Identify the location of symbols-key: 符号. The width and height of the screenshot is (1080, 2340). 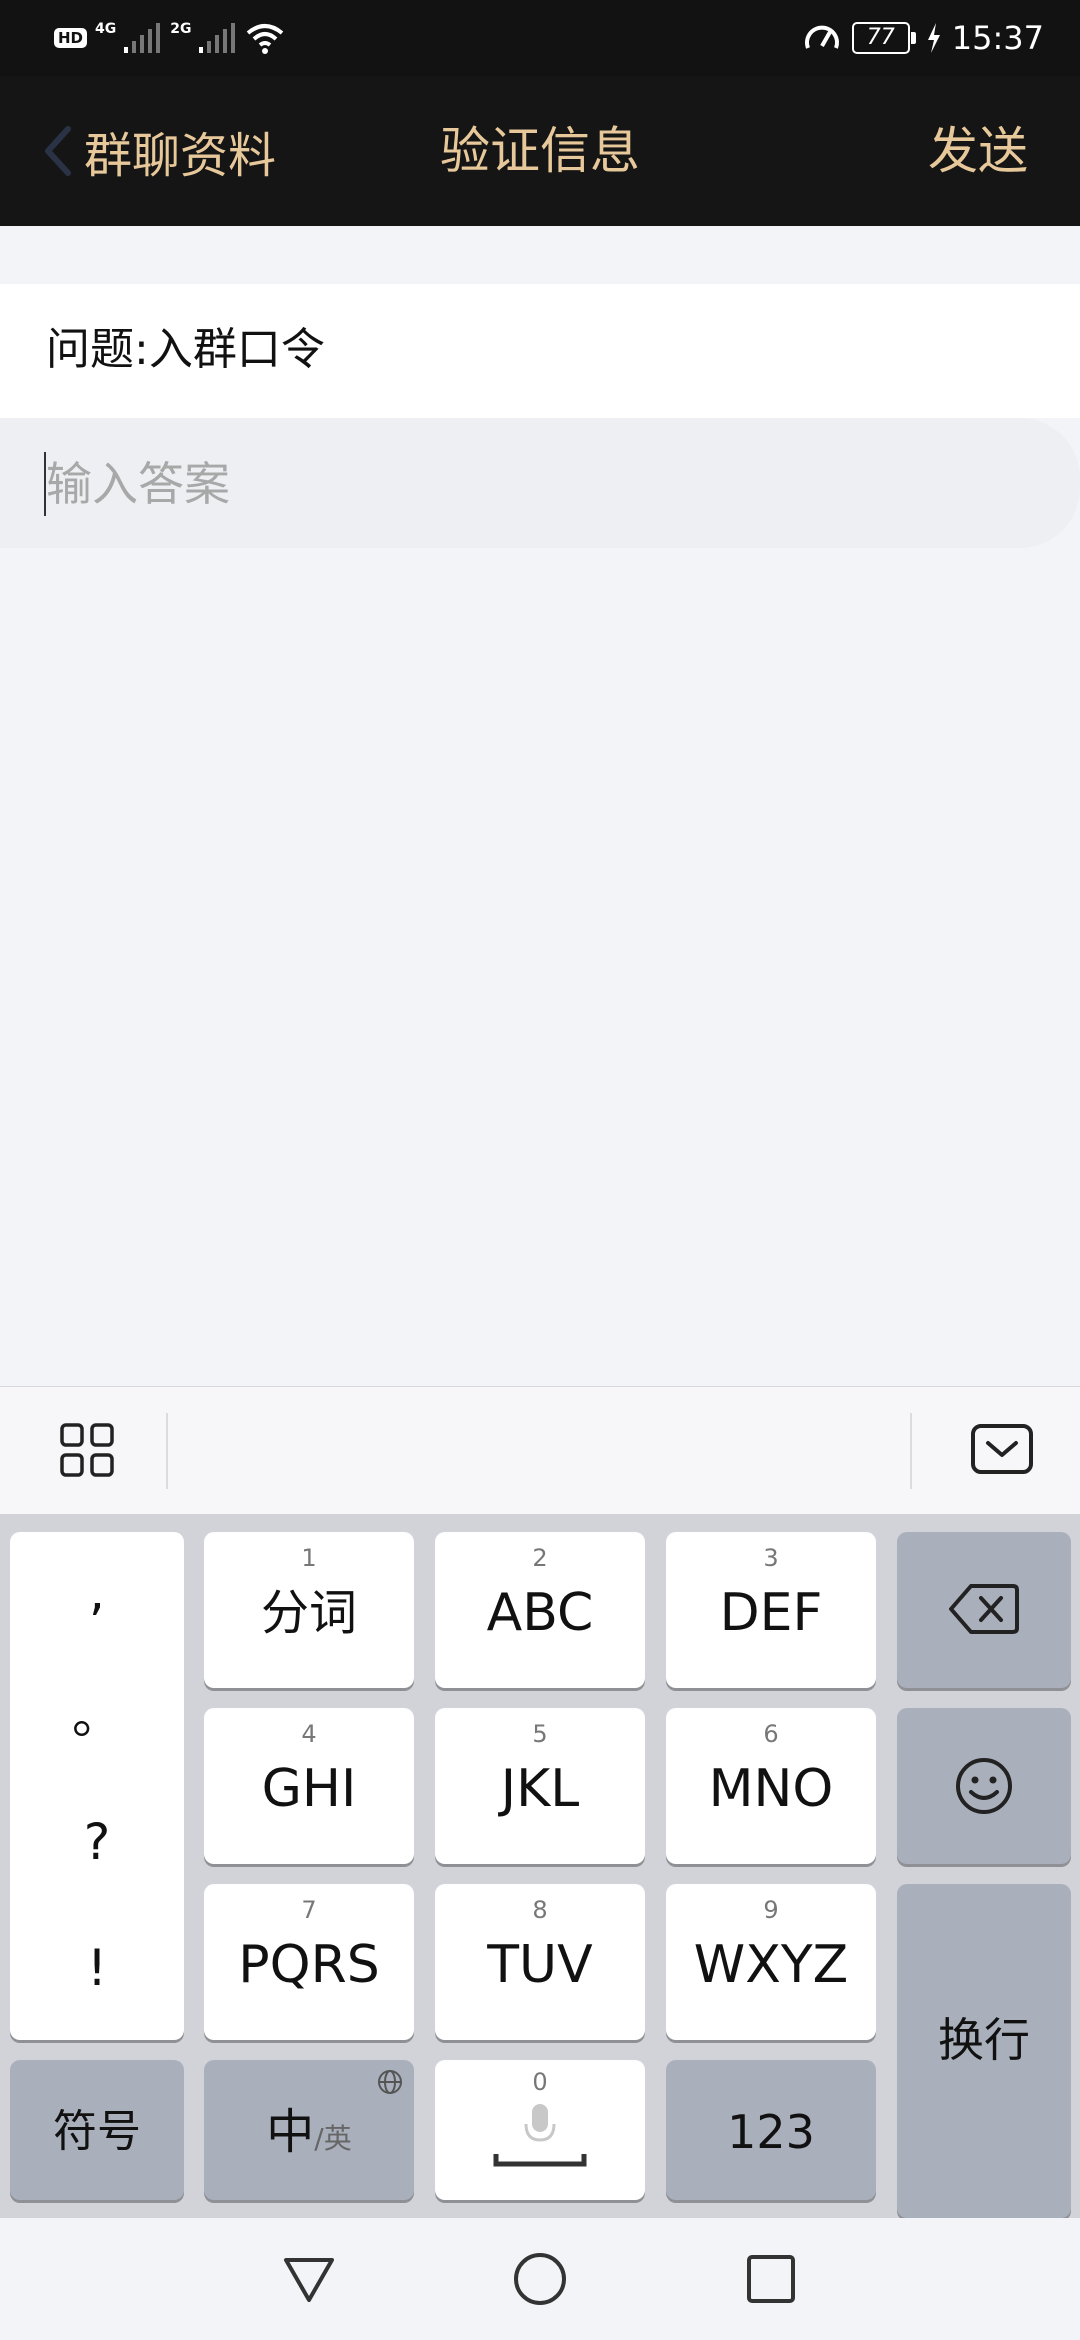
(97, 2130).